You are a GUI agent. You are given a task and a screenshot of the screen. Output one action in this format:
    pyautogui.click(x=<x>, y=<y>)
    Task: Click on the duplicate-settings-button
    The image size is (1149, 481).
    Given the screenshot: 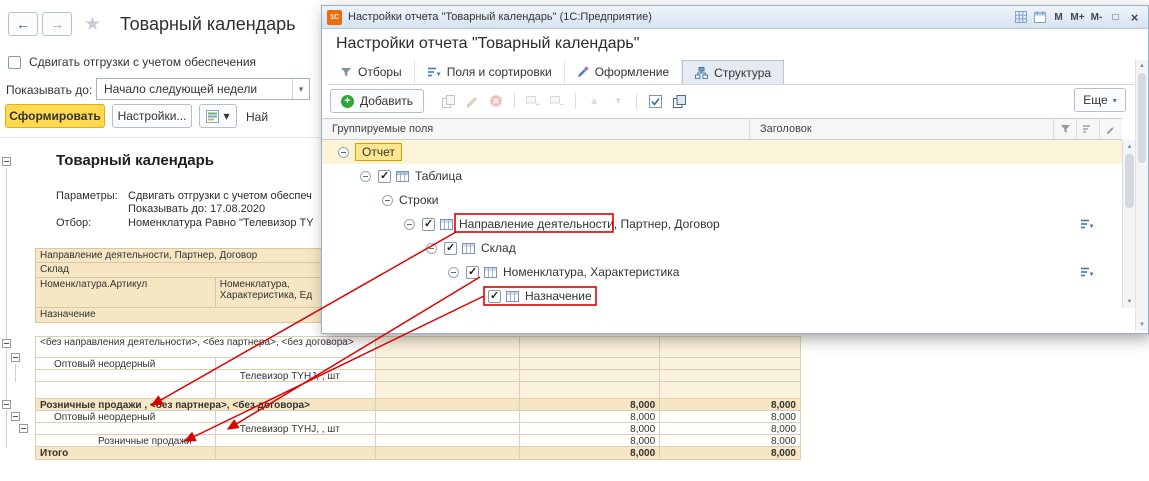 What is the action you would take?
    pyautogui.click(x=679, y=101)
    